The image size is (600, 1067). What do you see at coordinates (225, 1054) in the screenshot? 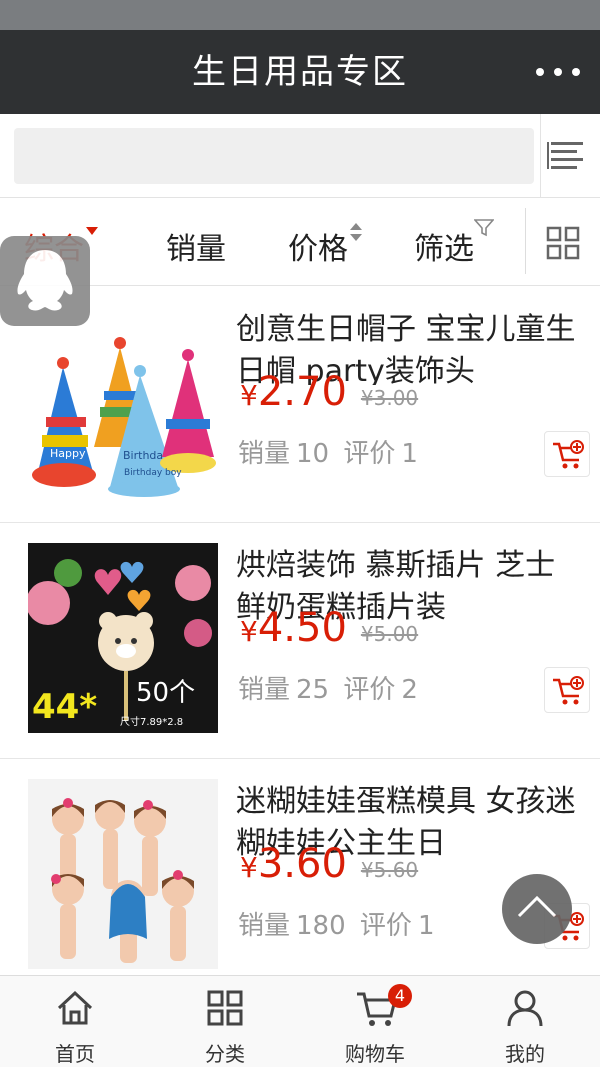
I see `tab-label: 分类` at bounding box center [225, 1054].